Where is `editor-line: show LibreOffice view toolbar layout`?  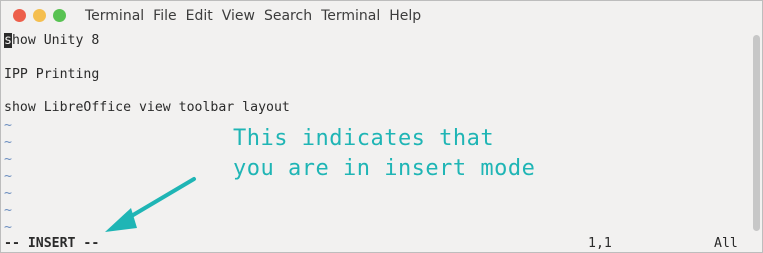
editor-line: show LibreOffice view toolbar layout is located at coordinates (147, 107).